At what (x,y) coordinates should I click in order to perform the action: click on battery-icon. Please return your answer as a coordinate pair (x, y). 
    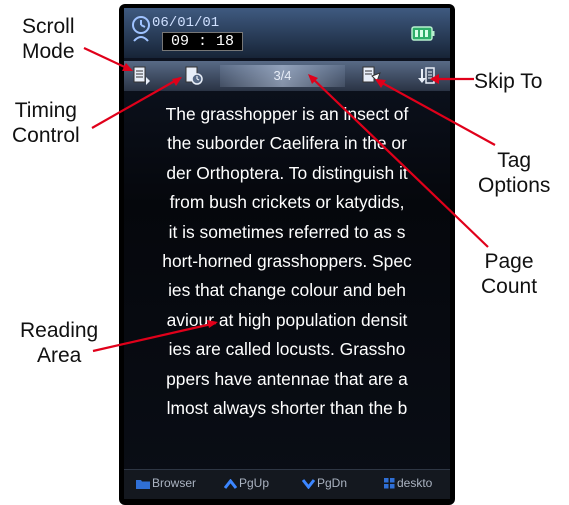
    Looking at the image, I should click on (423, 33).